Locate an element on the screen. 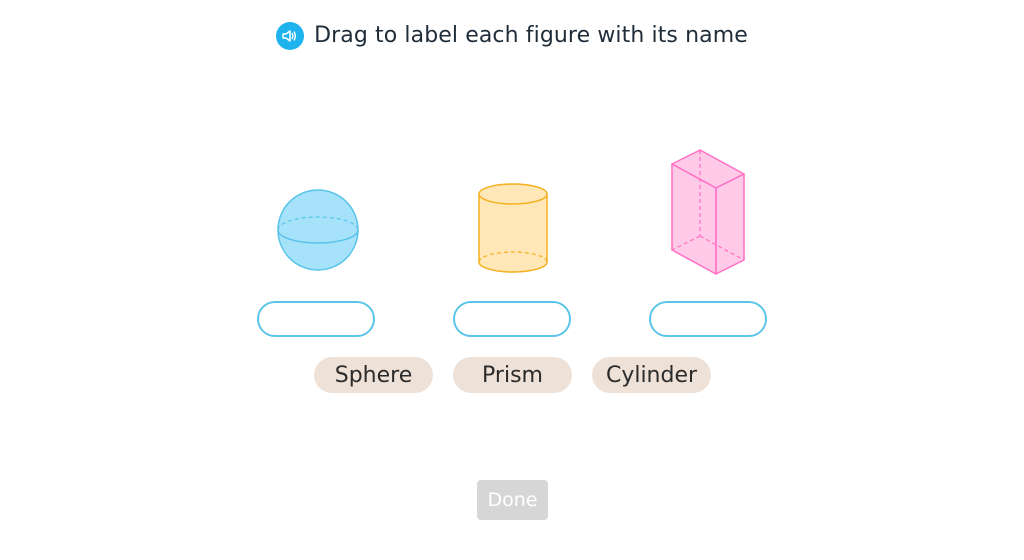 This screenshot has height=560, width=1024. drop-slot-sphere is located at coordinates (316, 319).